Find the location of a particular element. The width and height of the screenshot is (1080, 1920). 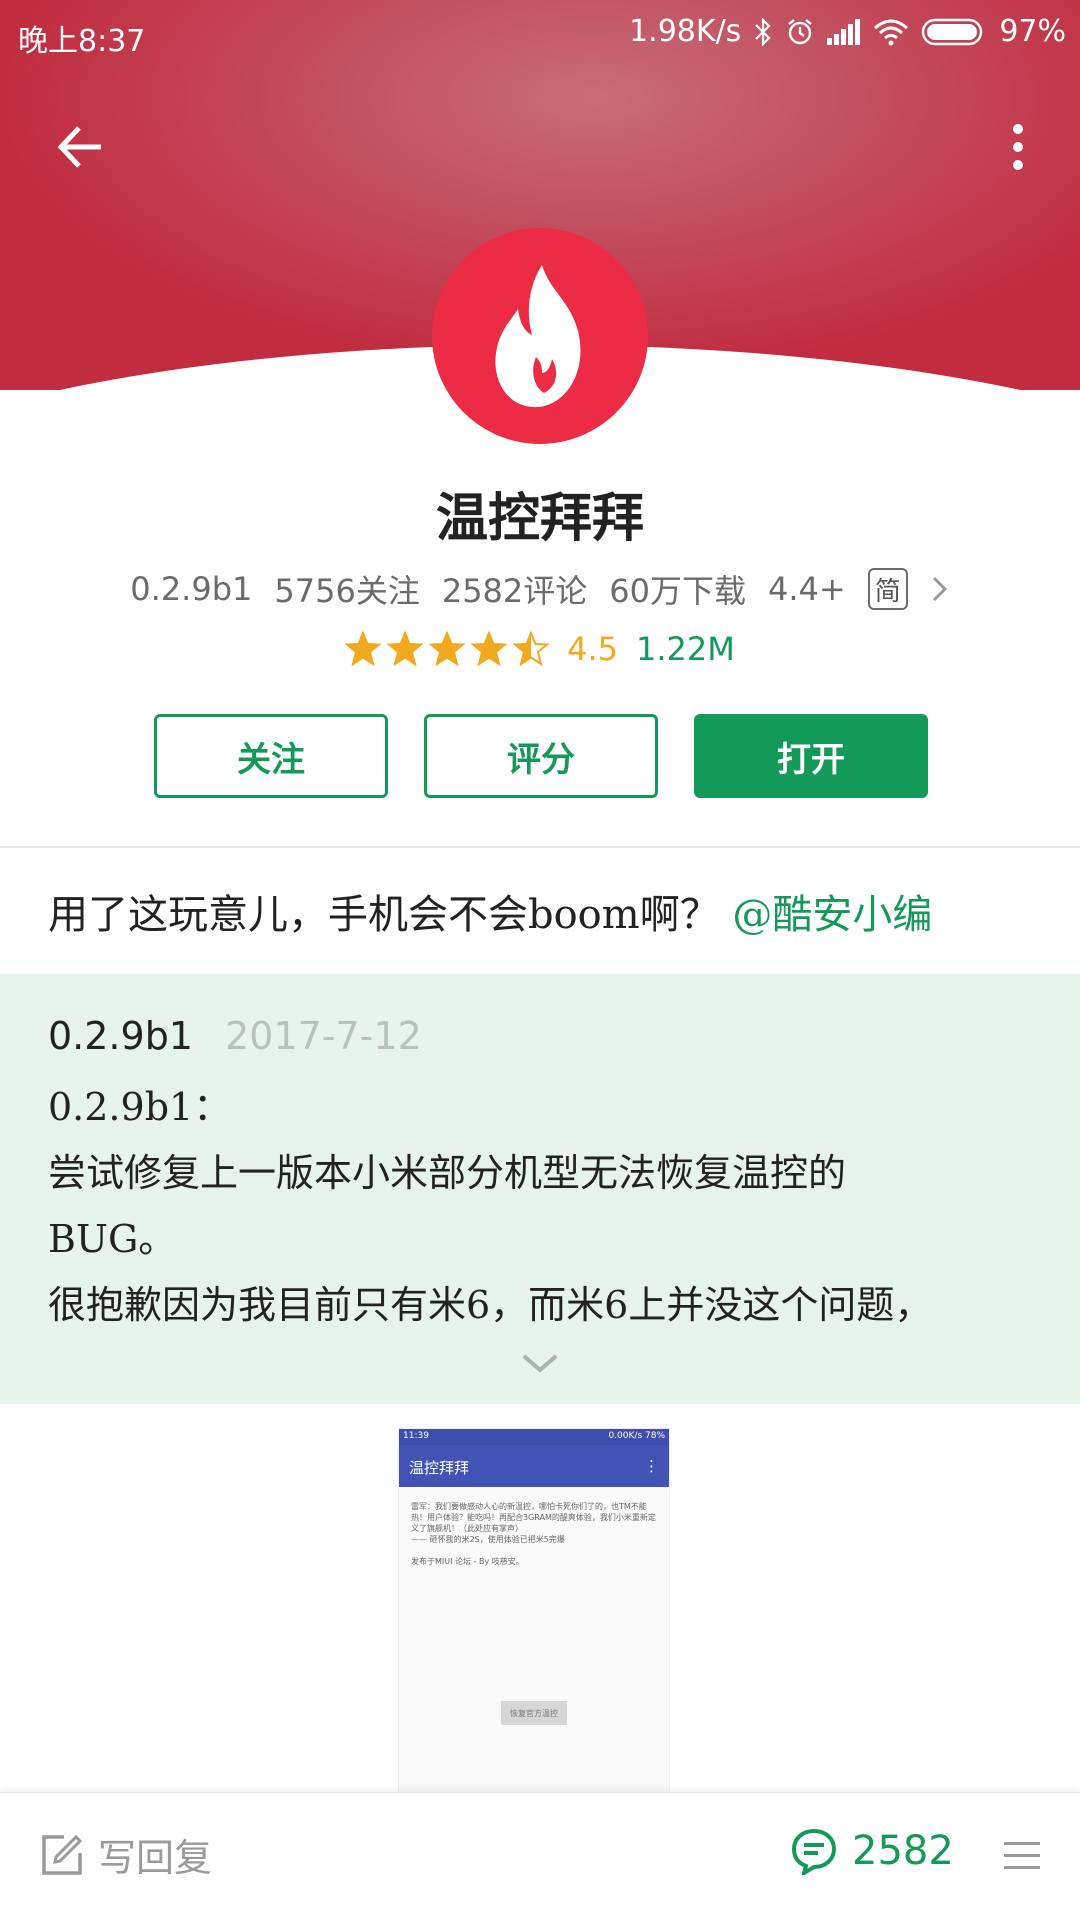

editor-tagline: 用了这玩意儿，手机会不会boom啊？ @酷安小编 is located at coordinates (490, 911).